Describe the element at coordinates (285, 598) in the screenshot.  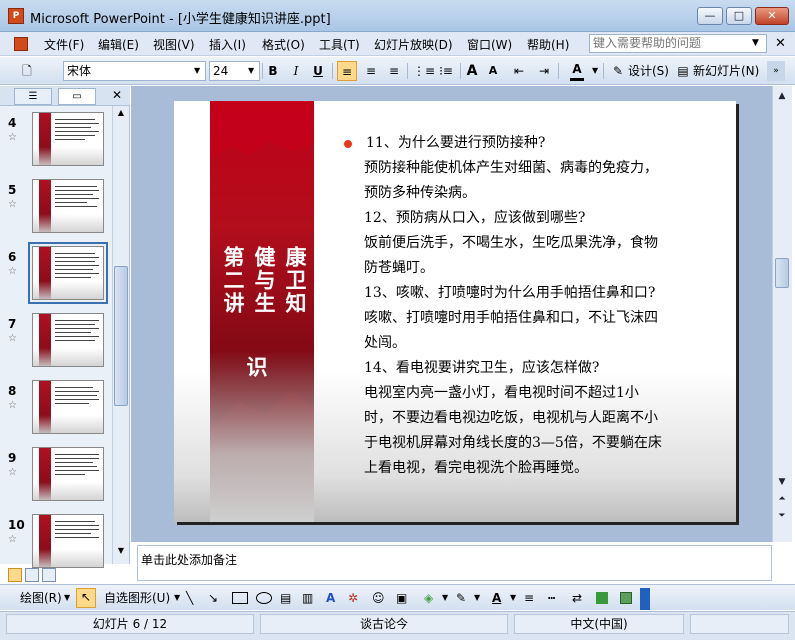
I see `textbox-tool-icon: ▤` at that location.